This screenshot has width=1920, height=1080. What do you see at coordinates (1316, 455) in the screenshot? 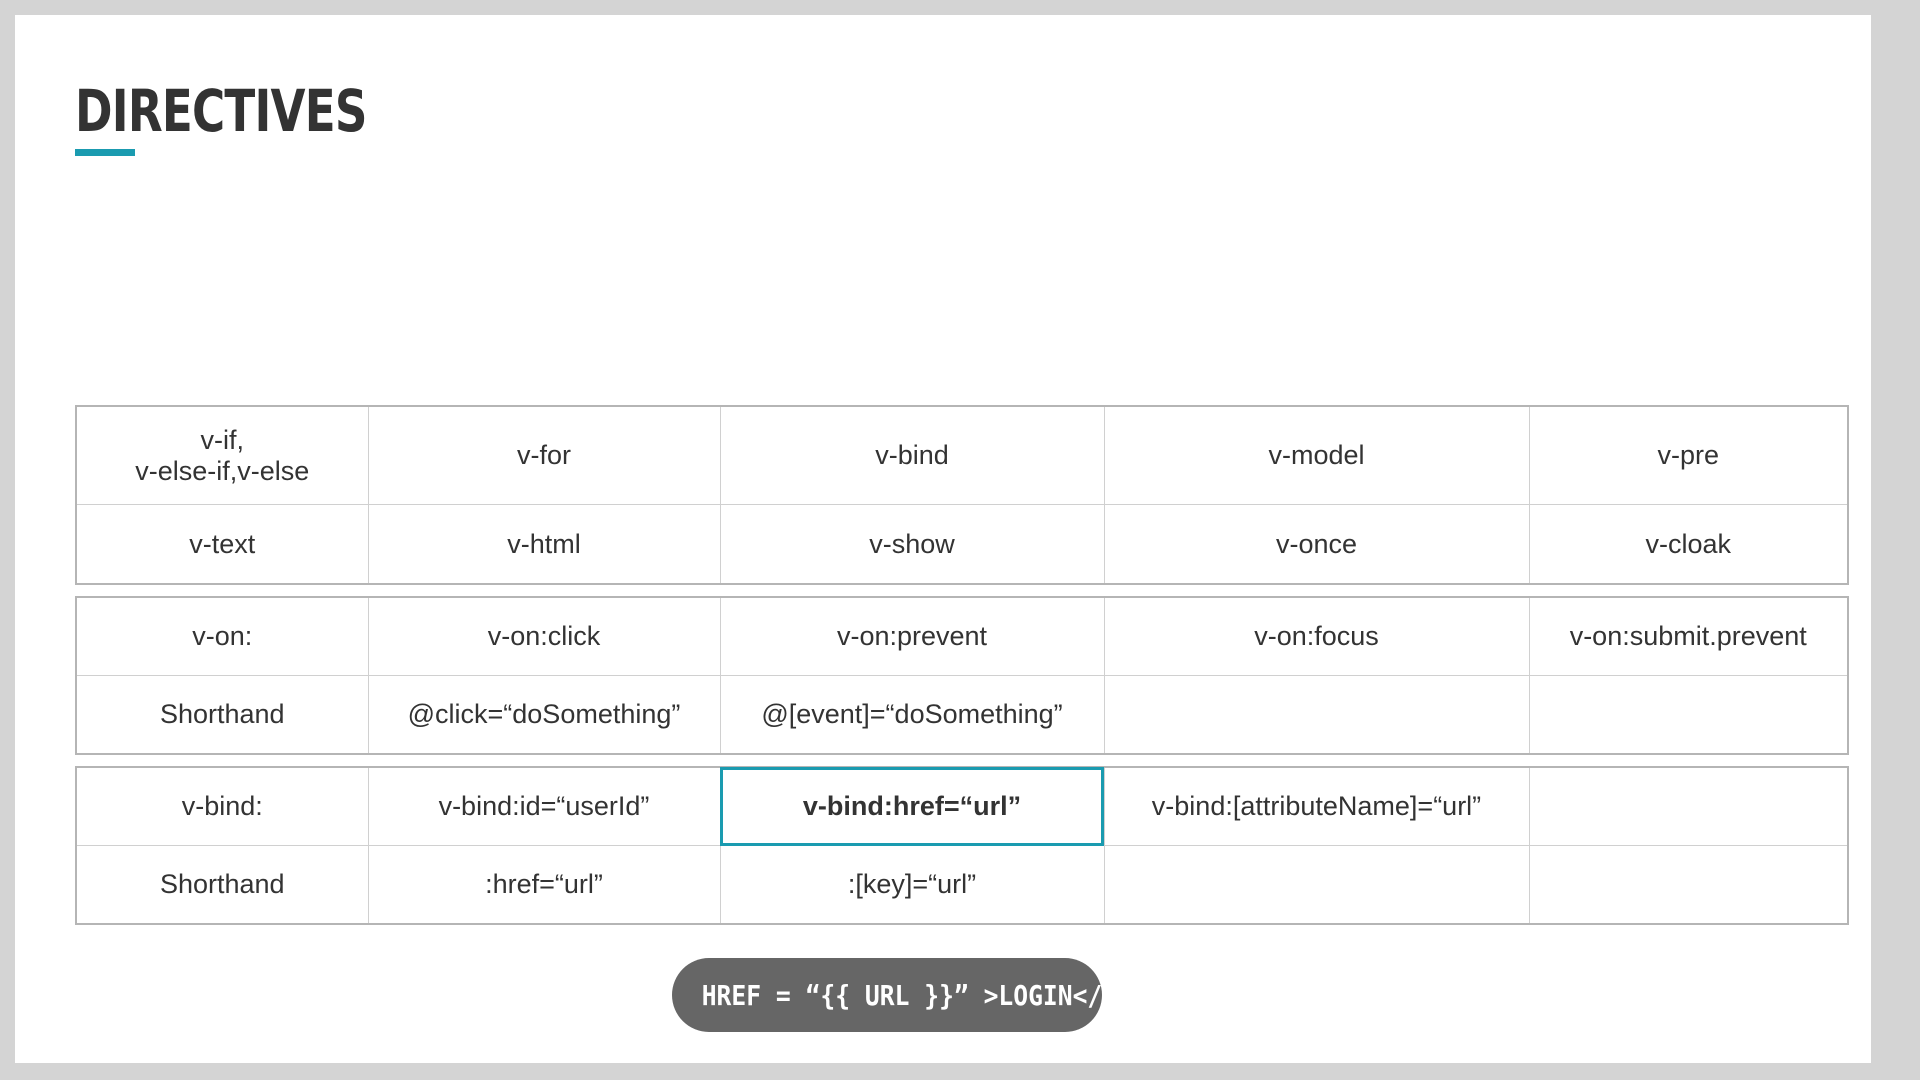
I see `table-cell: v-model` at bounding box center [1316, 455].